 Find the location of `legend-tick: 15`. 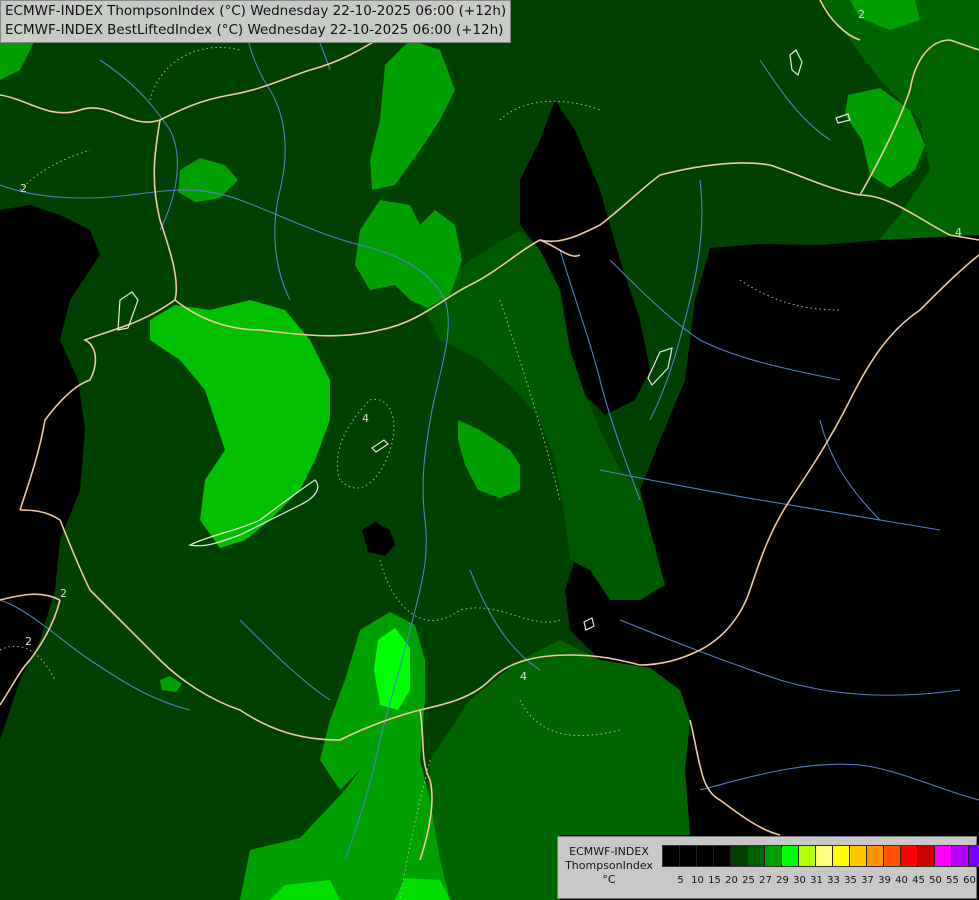

legend-tick: 15 is located at coordinates (714, 880).